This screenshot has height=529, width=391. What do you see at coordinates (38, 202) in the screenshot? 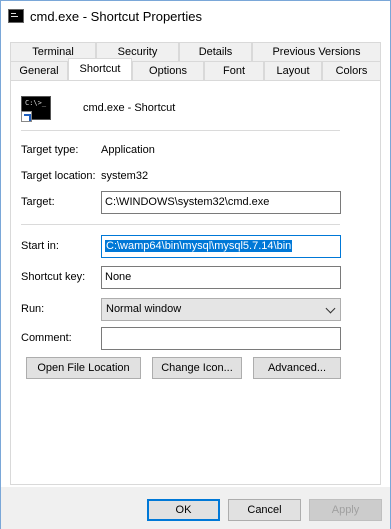
I see `target-label: Target:` at bounding box center [38, 202].